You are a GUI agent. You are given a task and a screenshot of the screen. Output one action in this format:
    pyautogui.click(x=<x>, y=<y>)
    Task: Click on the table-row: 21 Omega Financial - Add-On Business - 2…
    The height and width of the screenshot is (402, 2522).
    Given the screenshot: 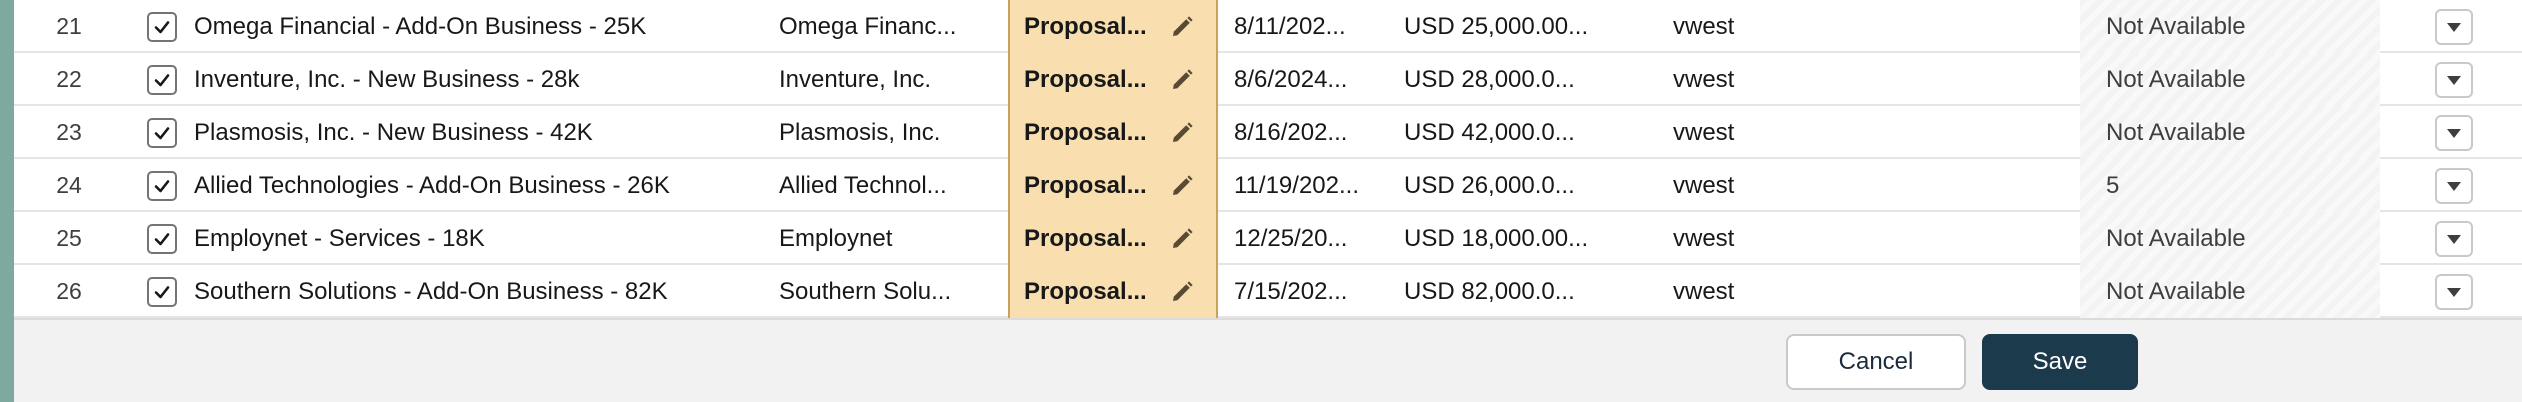 What is the action you would take?
    pyautogui.click(x=1268, y=26)
    